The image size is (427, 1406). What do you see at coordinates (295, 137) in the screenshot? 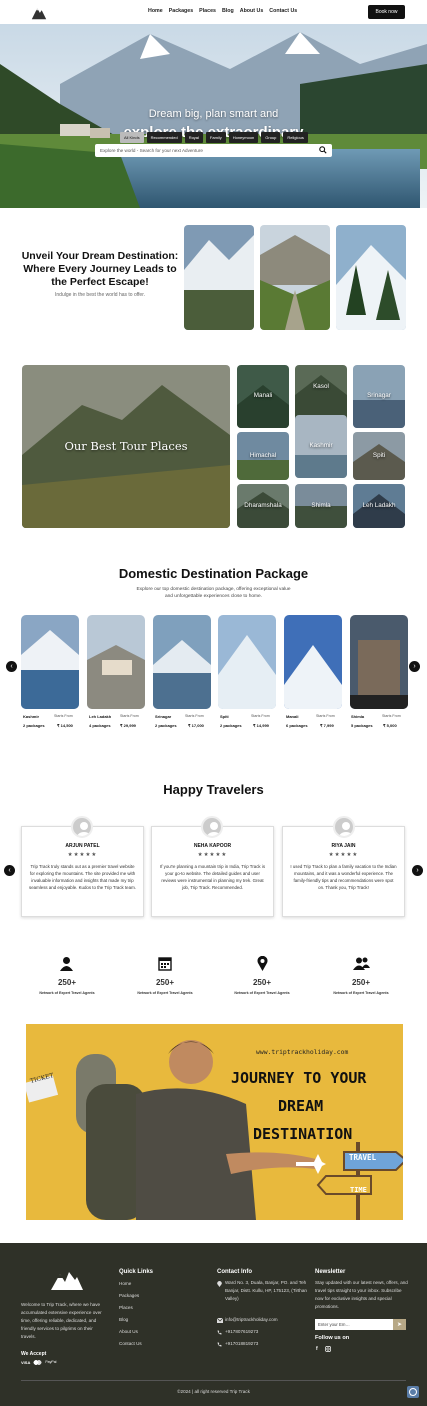
I see `tab-religious: Religious` at bounding box center [295, 137].